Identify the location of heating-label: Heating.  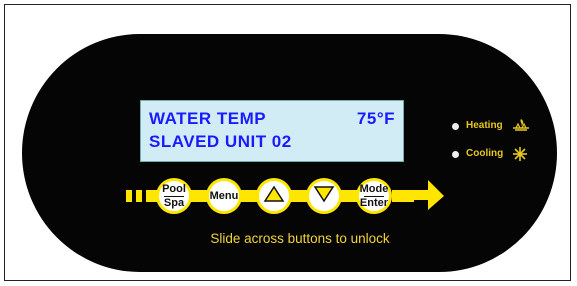
(484, 125).